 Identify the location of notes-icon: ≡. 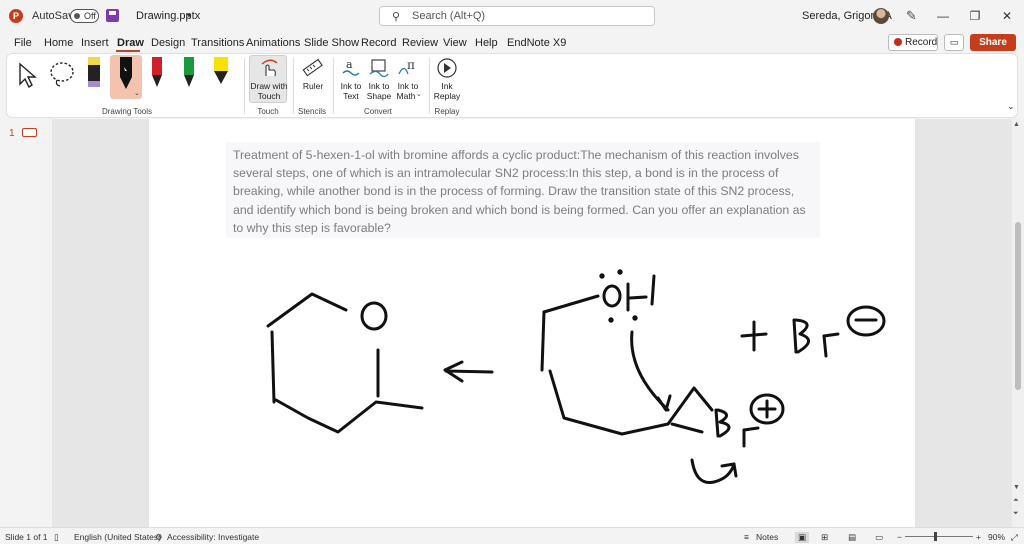
(746, 537).